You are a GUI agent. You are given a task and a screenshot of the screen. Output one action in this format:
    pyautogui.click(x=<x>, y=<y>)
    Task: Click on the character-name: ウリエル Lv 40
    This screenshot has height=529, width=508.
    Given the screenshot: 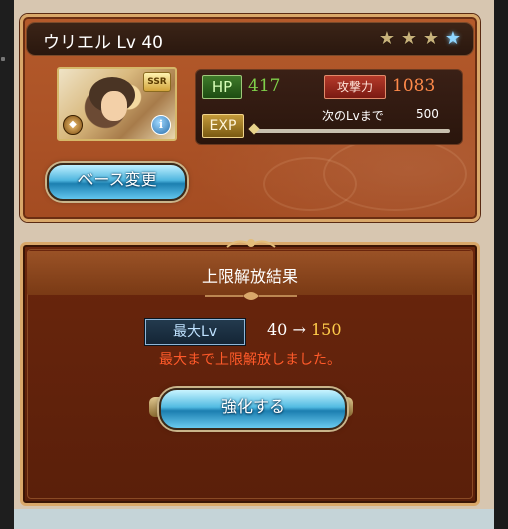 What is the action you would take?
    pyautogui.click(x=103, y=43)
    